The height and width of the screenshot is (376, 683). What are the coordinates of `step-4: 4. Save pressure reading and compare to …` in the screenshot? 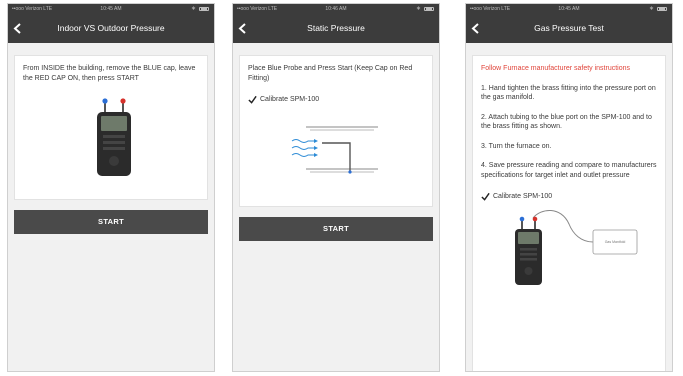 It's located at (569, 170).